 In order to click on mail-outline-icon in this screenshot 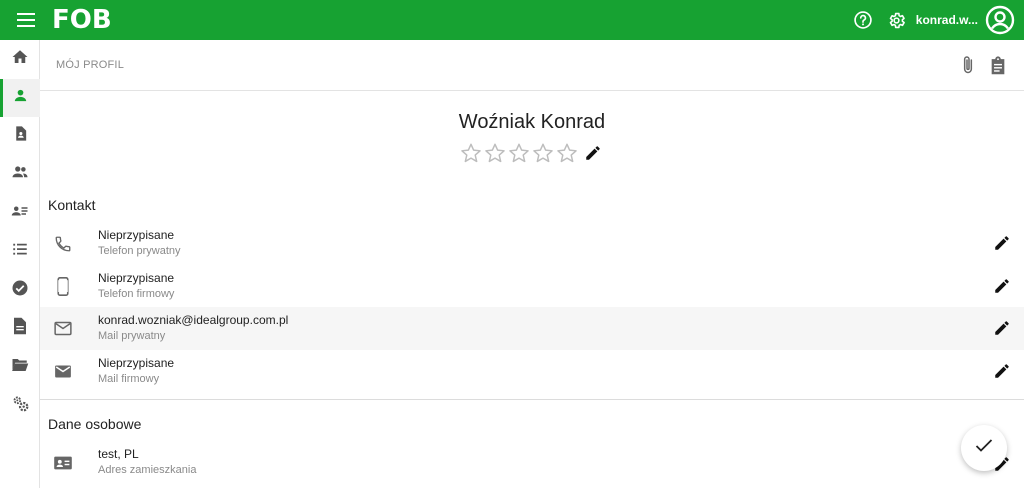, I will do `click(63, 328)`.